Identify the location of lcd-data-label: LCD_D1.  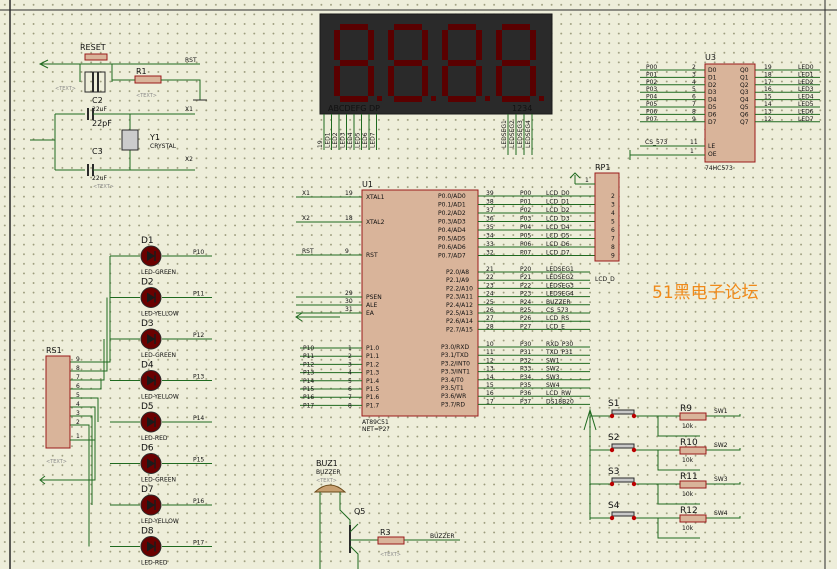
(558, 202).